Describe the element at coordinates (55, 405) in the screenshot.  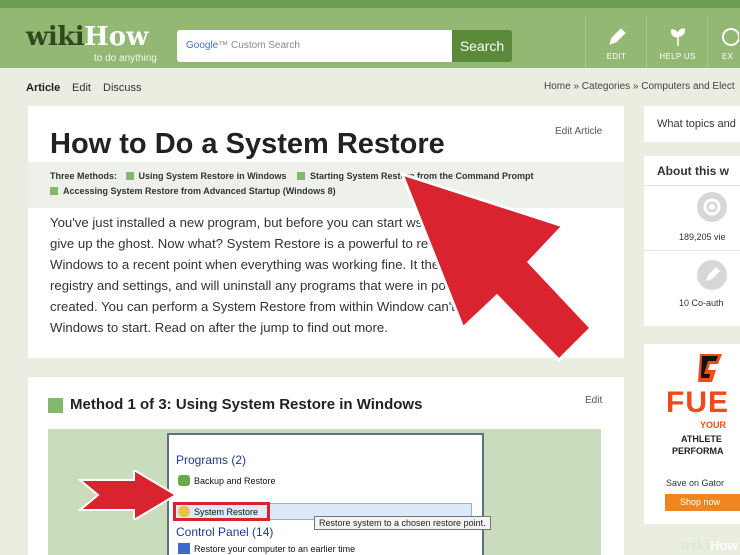
I see `method-square-icon` at that location.